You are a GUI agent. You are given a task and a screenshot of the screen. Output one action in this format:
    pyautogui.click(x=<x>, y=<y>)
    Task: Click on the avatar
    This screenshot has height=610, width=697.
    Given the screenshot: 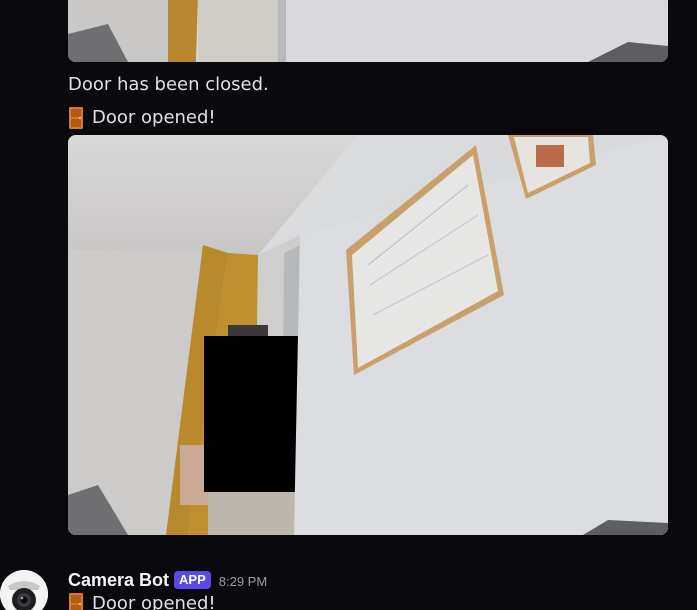 What is the action you would take?
    pyautogui.click(x=24, y=590)
    